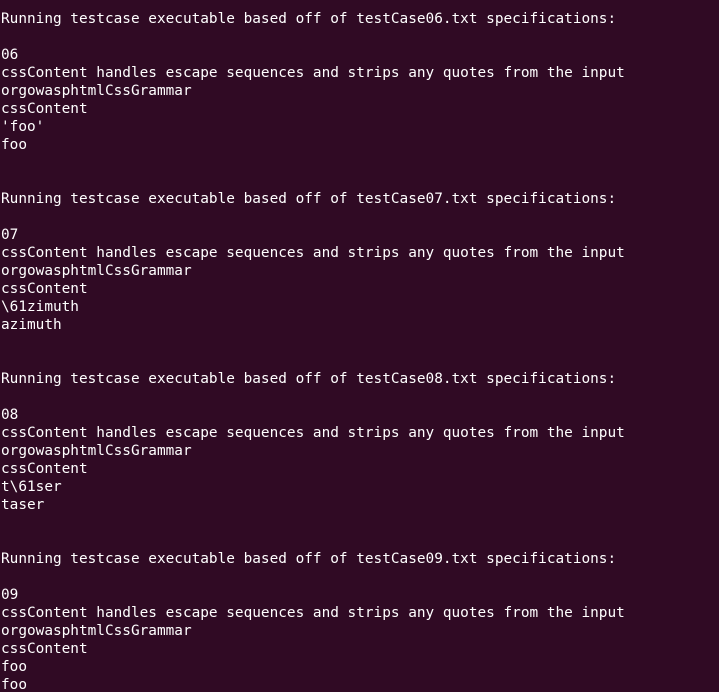  What do you see at coordinates (31, 487) in the screenshot?
I see `terminal-line: t\61ser` at bounding box center [31, 487].